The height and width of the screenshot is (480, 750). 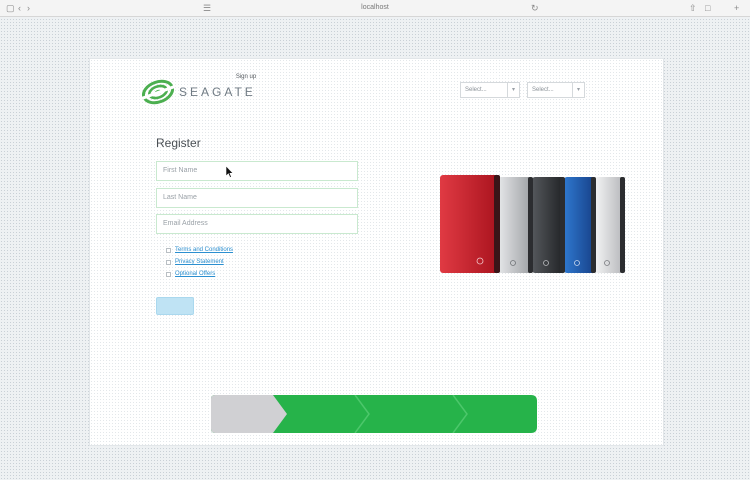 What do you see at coordinates (246, 77) in the screenshot?
I see `step-signup: Sign up` at bounding box center [246, 77].